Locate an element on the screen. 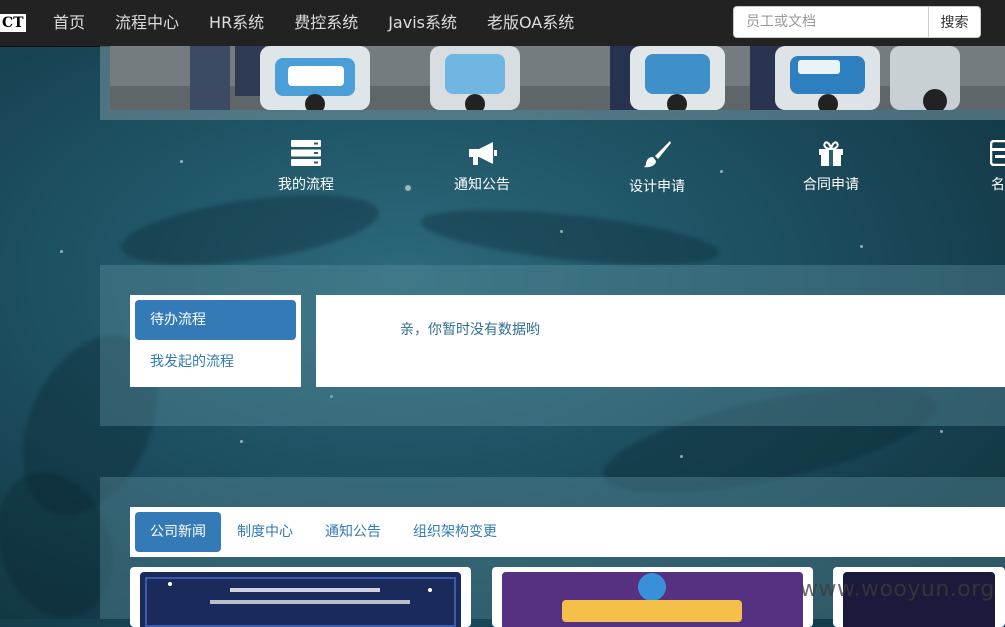 The height and width of the screenshot is (627, 1005). tab-company-news: 公司新闻 is located at coordinates (178, 532).